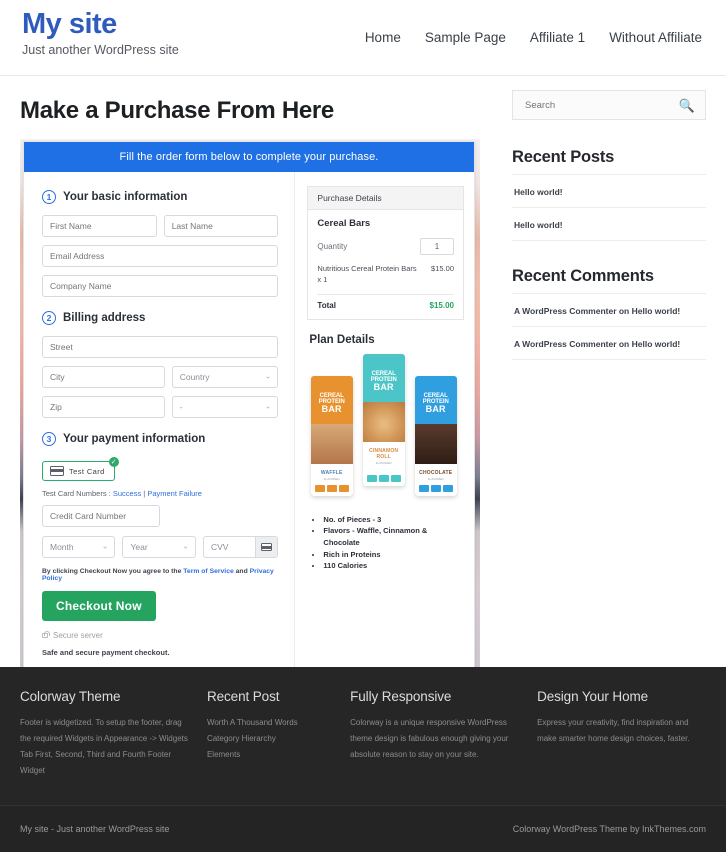 The height and width of the screenshot is (852, 726). What do you see at coordinates (134, 439) in the screenshot?
I see `step-payment-label: Your payment information` at bounding box center [134, 439].